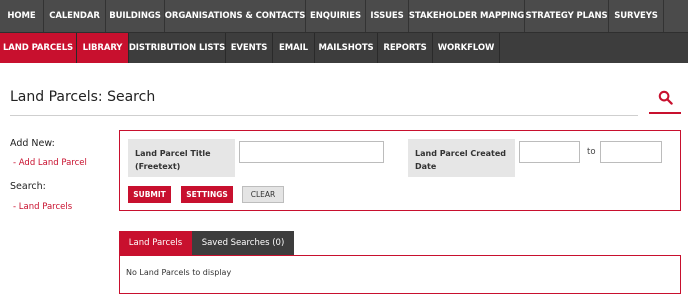  I want to click on nav-workflow: WORKFLOW, so click(466, 48).